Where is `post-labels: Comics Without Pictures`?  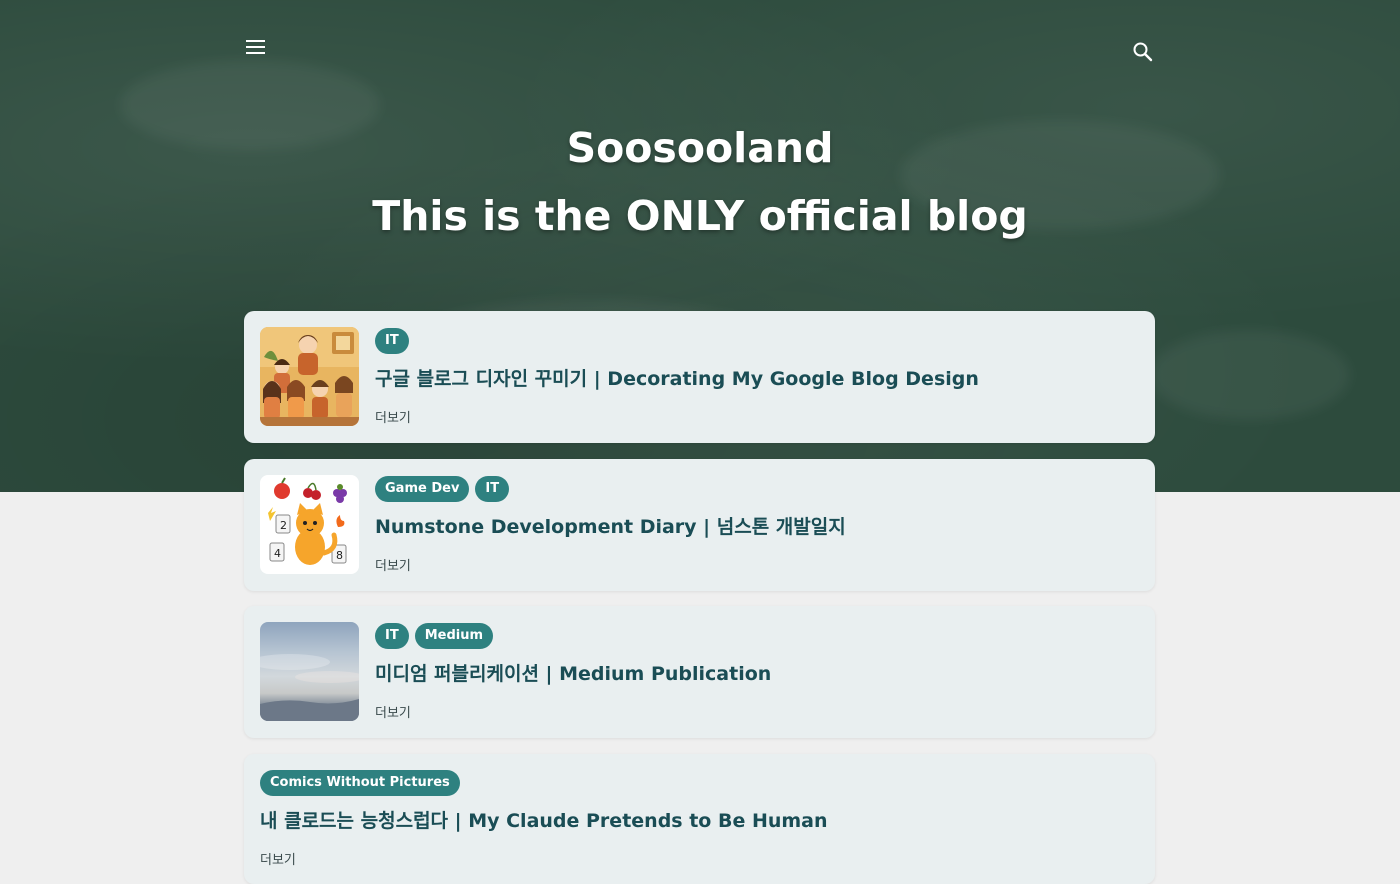 post-labels: Comics Without Pictures is located at coordinates (360, 783).